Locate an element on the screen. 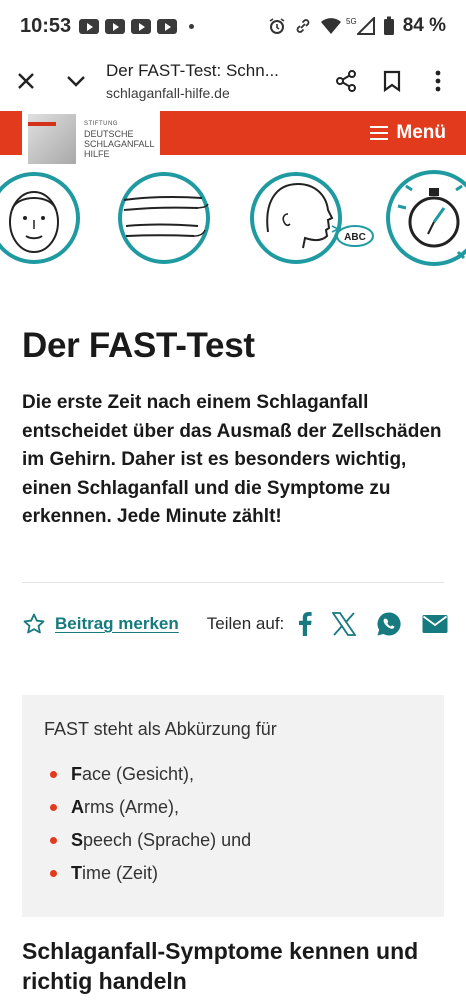  signal-icon is located at coordinates (365, 26).